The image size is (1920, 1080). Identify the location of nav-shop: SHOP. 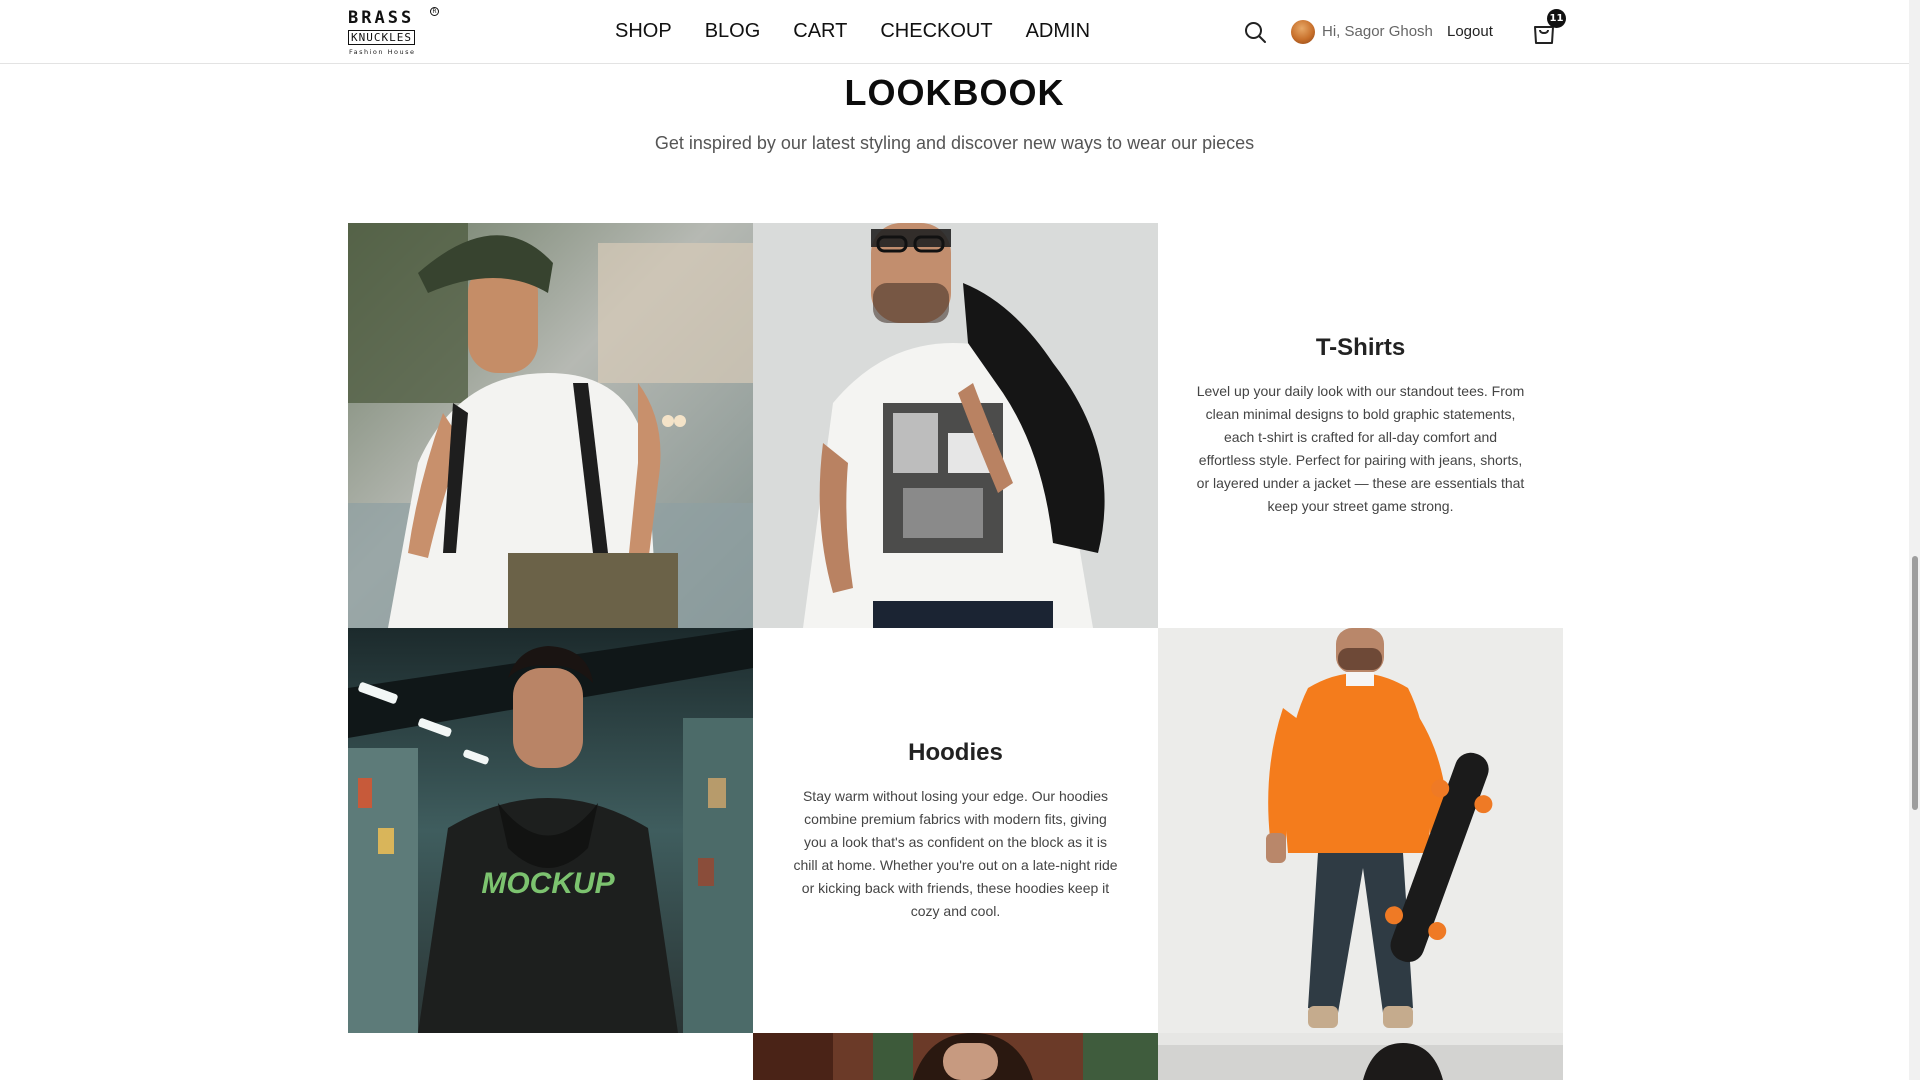
(643, 31).